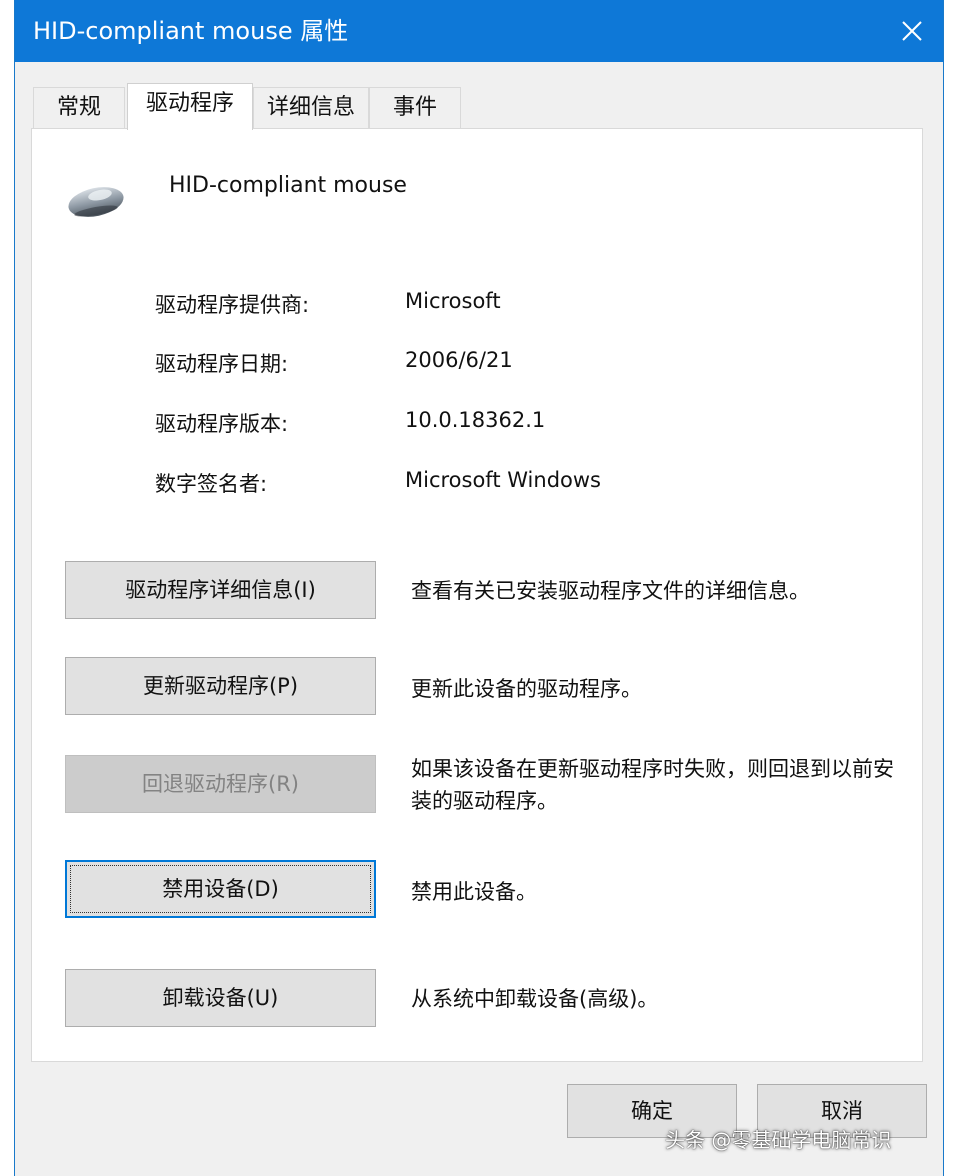  I want to click on digital-signer-label: 数字签名者:, so click(211, 484).